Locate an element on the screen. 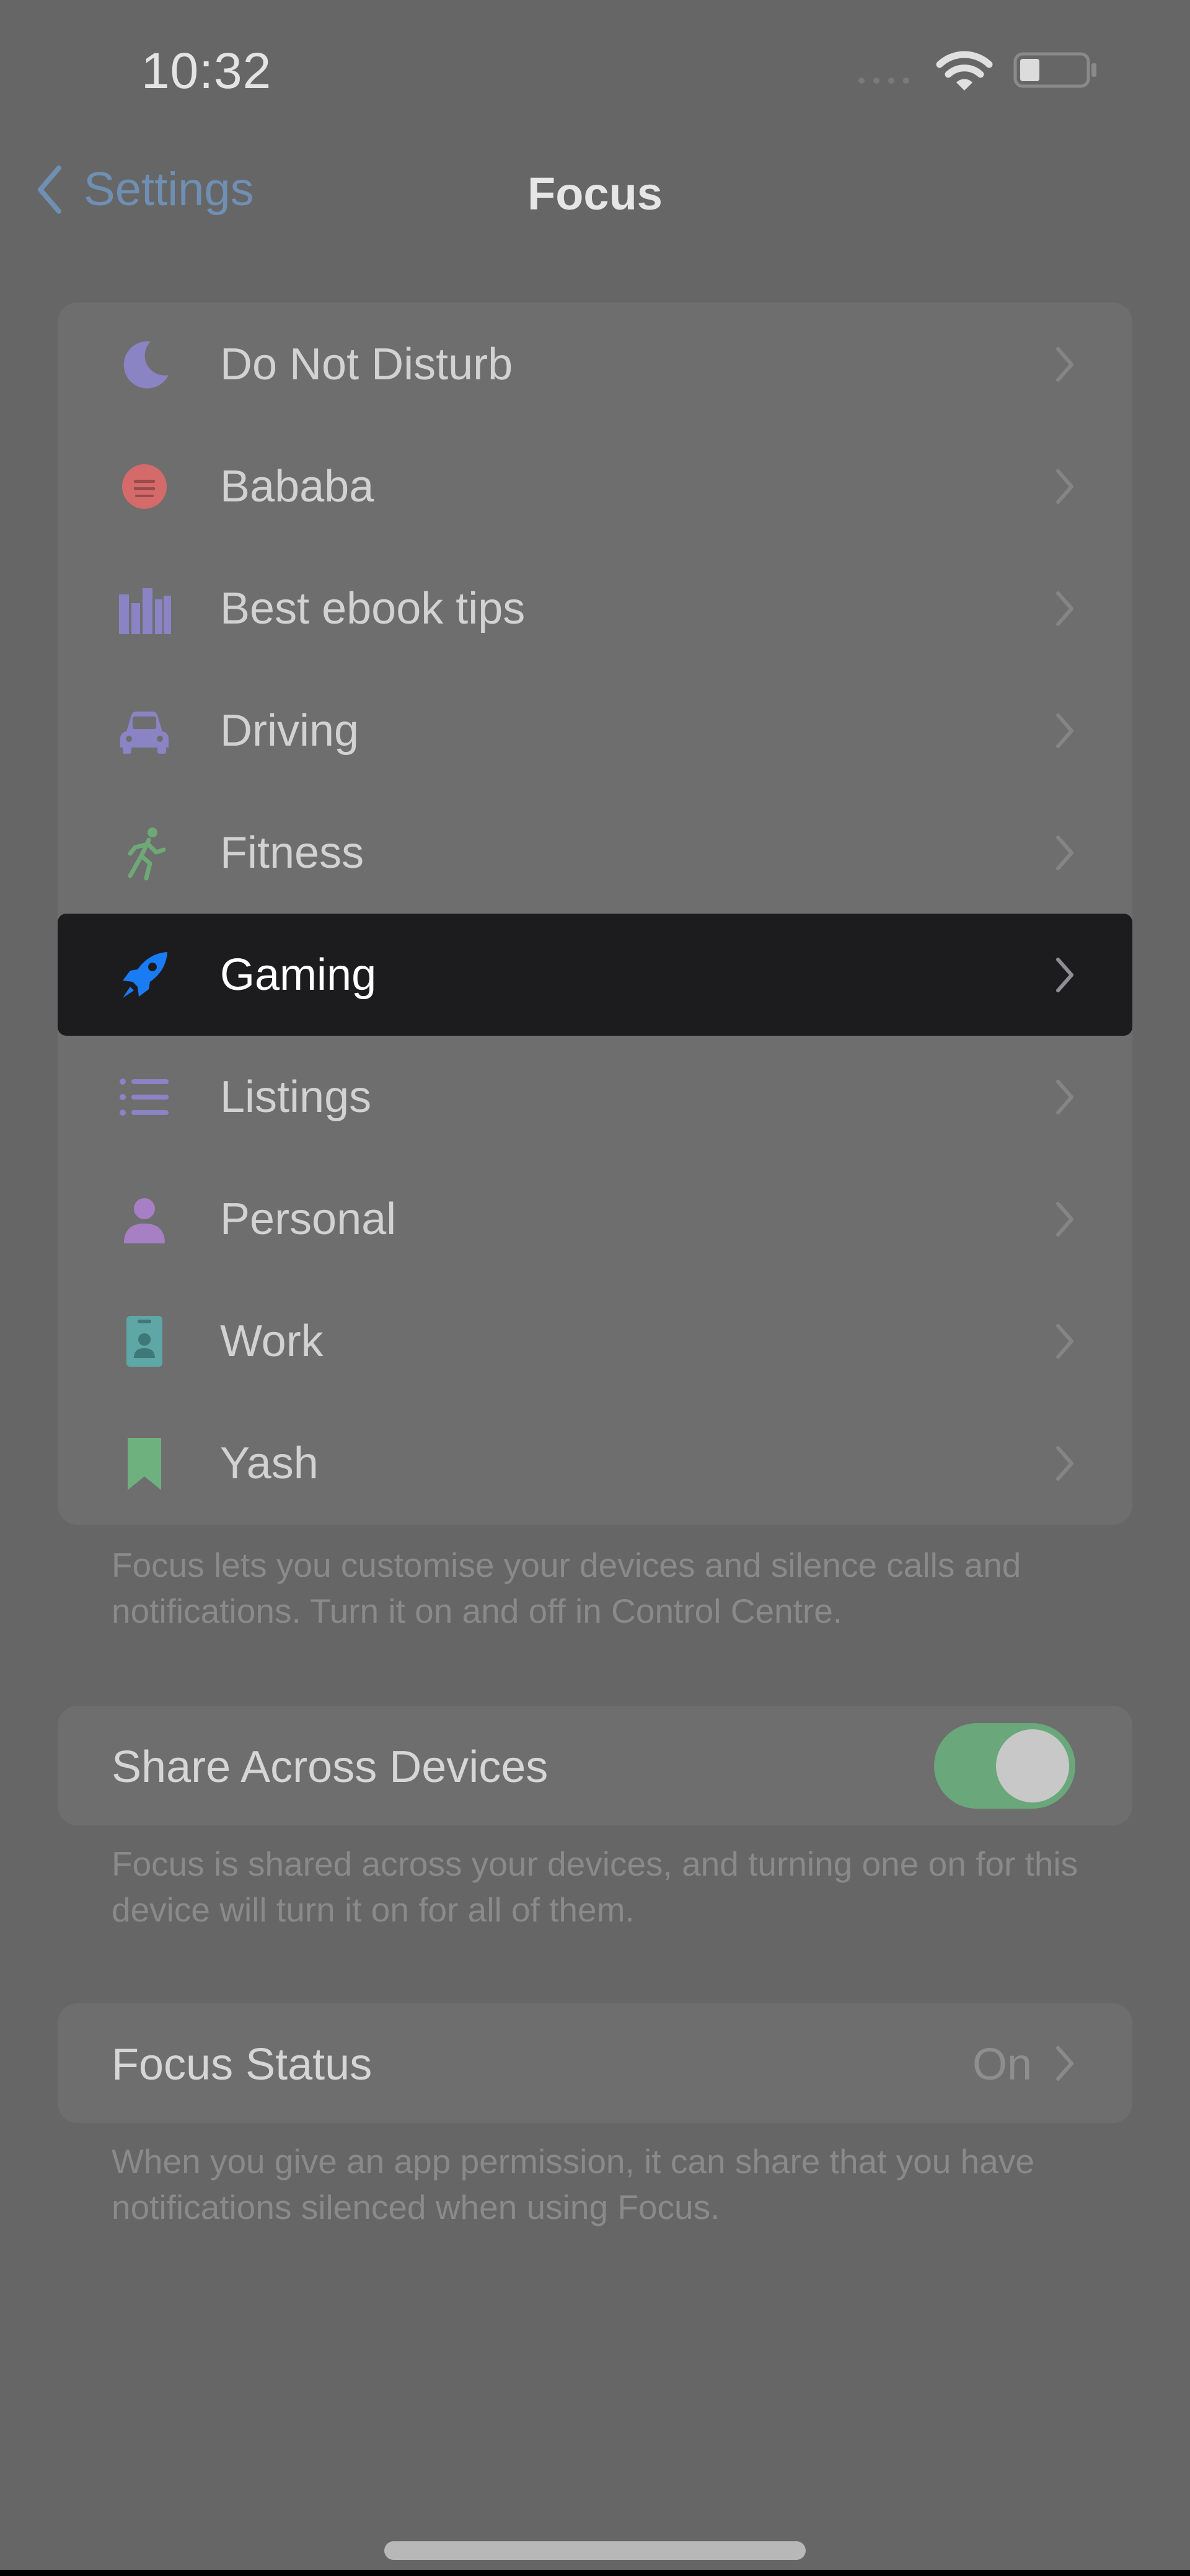 Image resolution: width=1190 pixels, height=2576 pixels. share-across-devices-label: Share Across Devices is located at coordinates (330, 1767).